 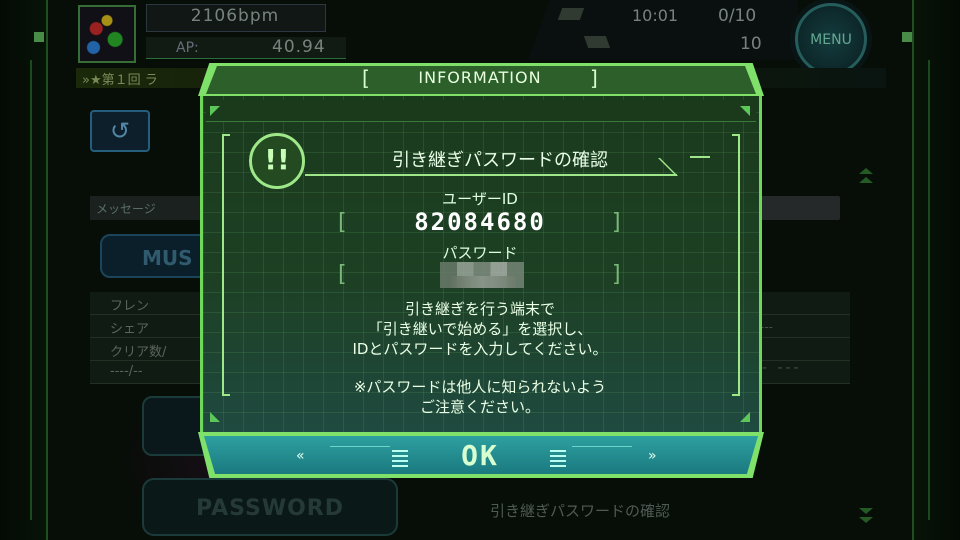 I want to click on side-bracket-left, so click(x=226, y=265).